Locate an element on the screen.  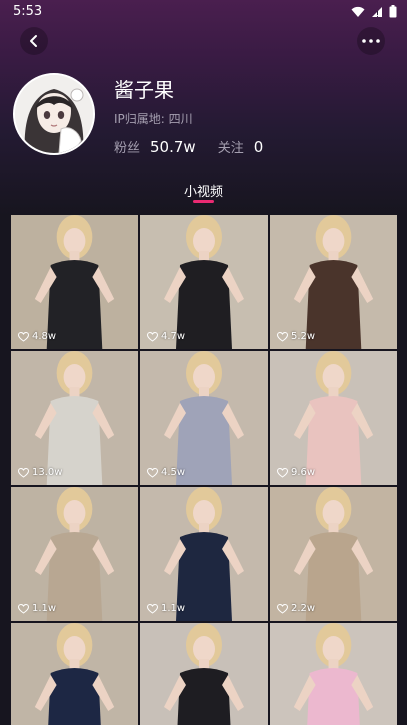
video-thumbnail: 4.8w is located at coordinates (74, 282).